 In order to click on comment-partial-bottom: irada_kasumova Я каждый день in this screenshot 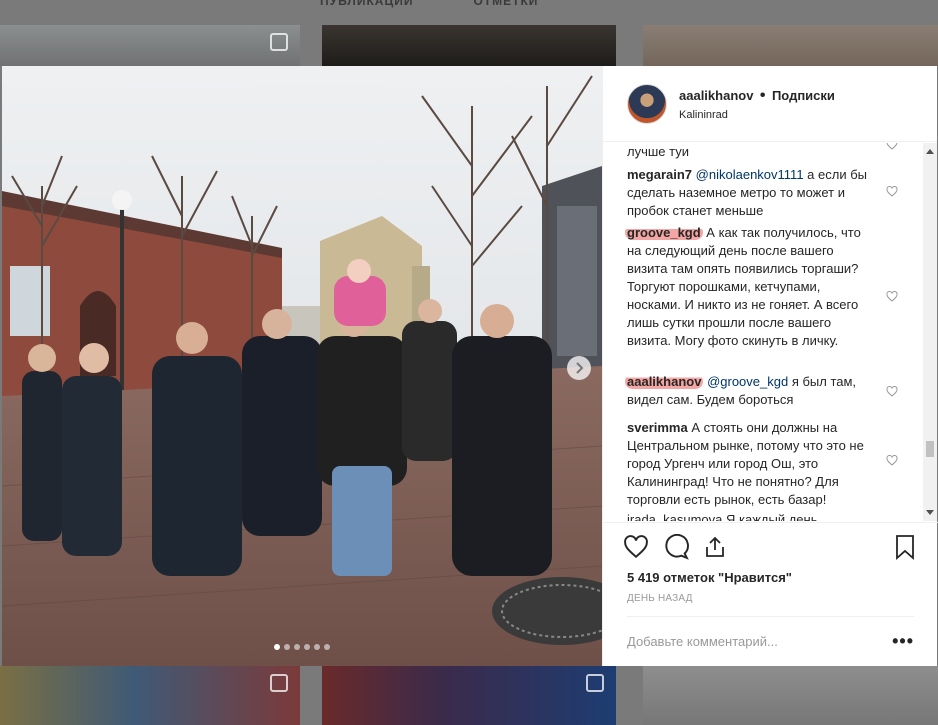, I will do `click(722, 516)`.